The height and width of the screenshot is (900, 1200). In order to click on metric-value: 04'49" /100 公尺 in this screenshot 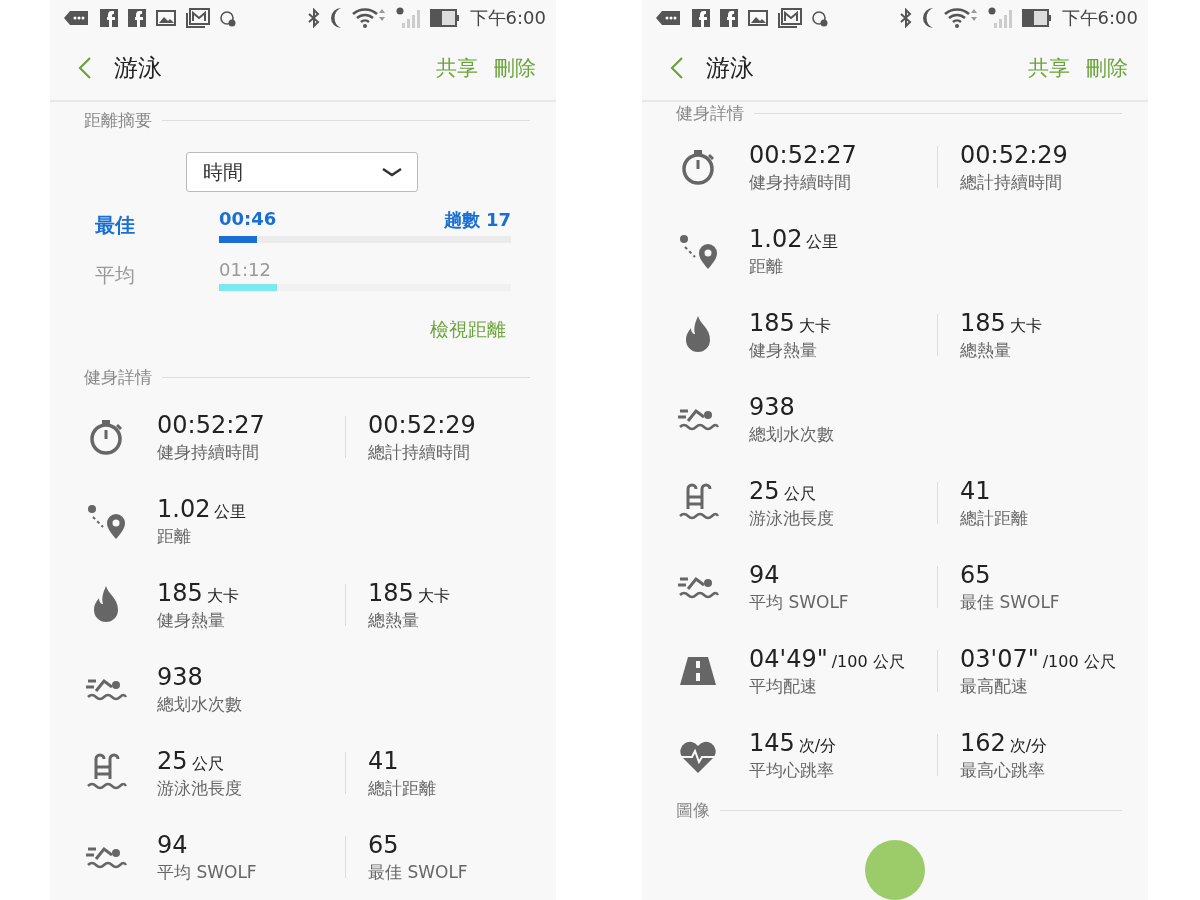, I will do `click(827, 658)`.